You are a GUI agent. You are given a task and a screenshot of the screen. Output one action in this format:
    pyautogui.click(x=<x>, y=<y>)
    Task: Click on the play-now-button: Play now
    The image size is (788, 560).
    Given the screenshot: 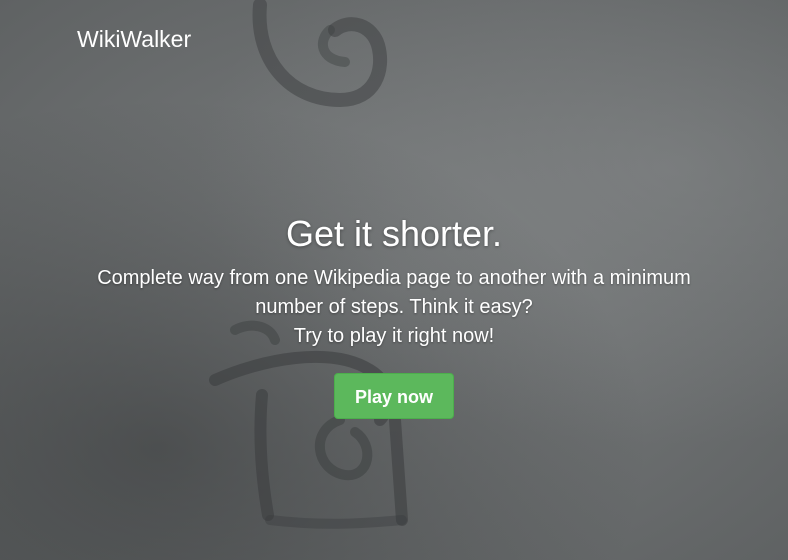 What is the action you would take?
    pyautogui.click(x=394, y=396)
    